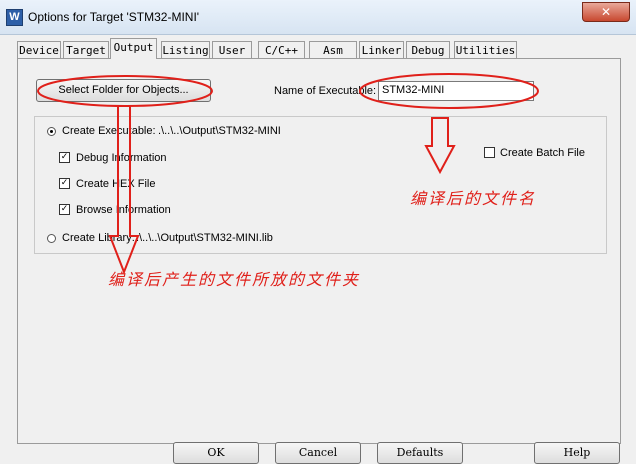  Describe the element at coordinates (318, 453) in the screenshot. I see `cancel-button: Cancel` at that location.